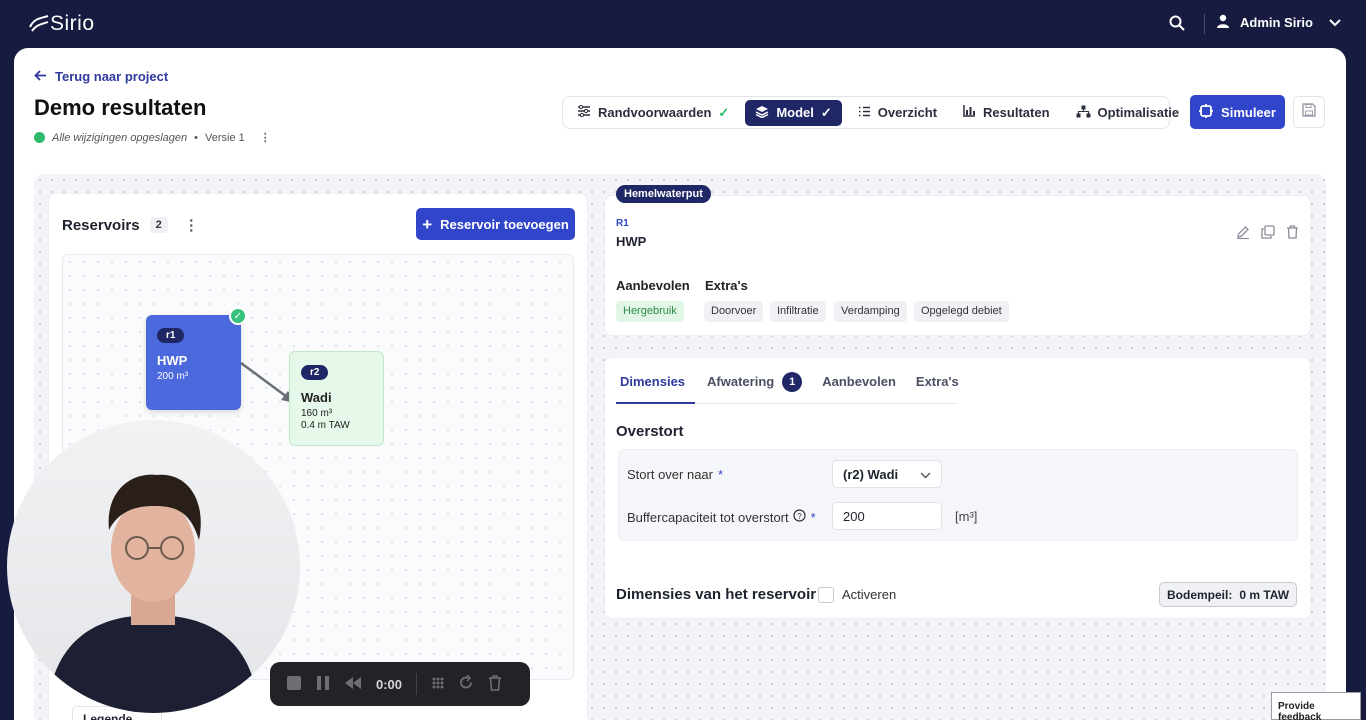  Describe the element at coordinates (653, 285) in the screenshot. I see `recommended-label: Aanbevolen` at that location.